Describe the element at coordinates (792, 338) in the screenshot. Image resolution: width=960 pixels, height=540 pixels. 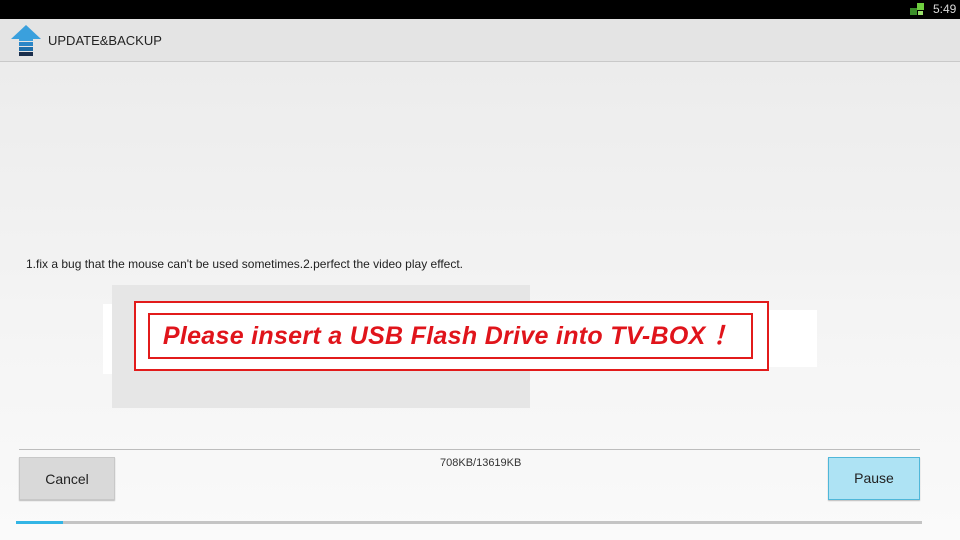
I see `dialog-edge-right` at that location.